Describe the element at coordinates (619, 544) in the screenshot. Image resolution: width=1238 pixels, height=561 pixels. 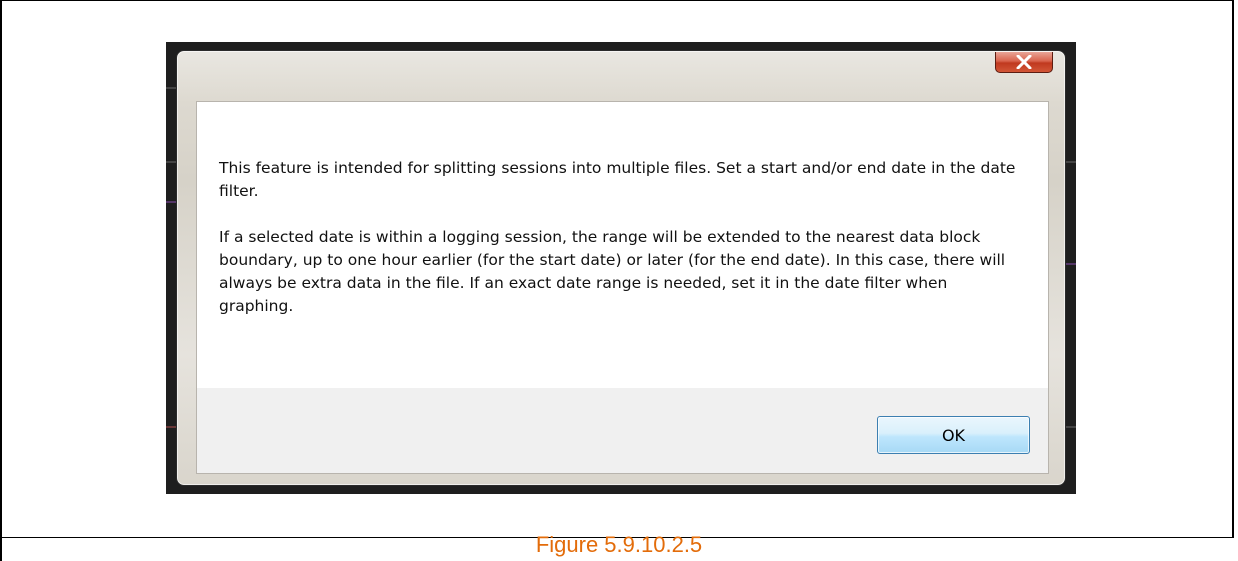
I see `figure-caption: Figure 5.9.10.2.5` at that location.